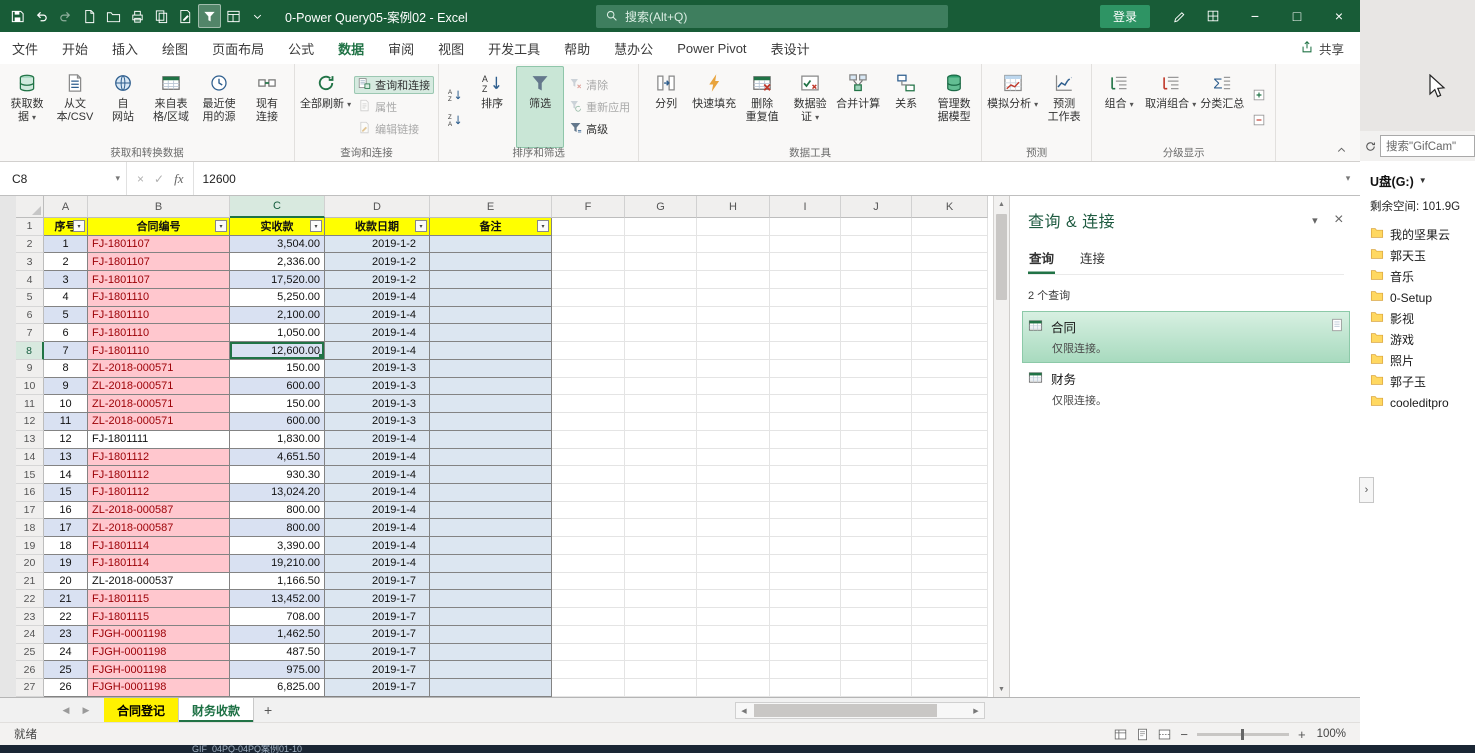 Image resolution: width=1475 pixels, height=753 pixels. Describe the element at coordinates (66, 510) in the screenshot. I see `cell-A17: 16` at that location.